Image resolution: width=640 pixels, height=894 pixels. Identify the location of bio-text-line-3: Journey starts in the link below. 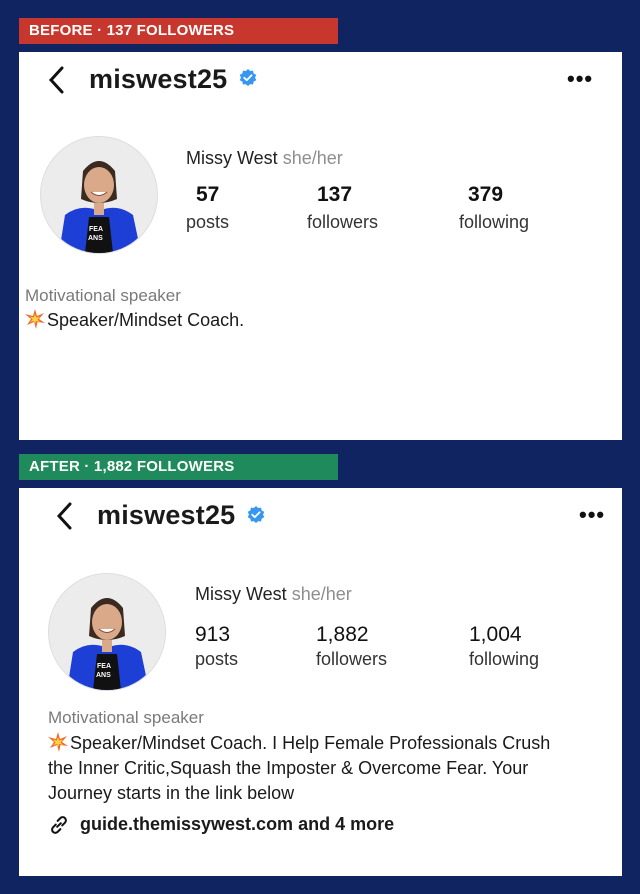
(171, 793).